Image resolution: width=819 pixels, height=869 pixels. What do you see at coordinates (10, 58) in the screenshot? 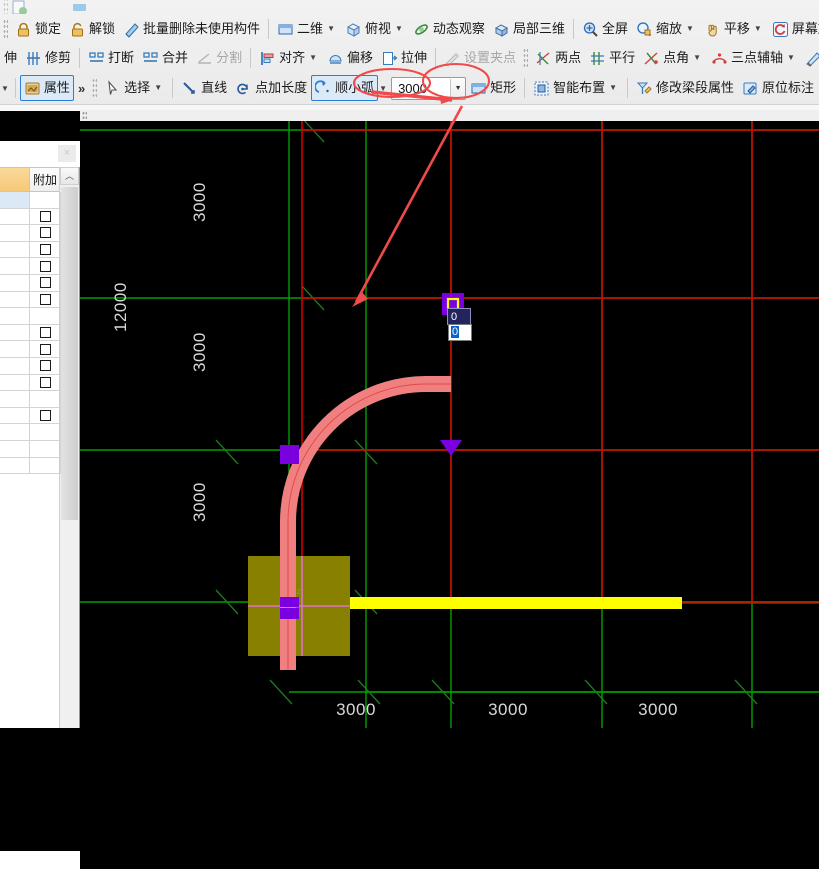
I see `extend-button: 伸` at bounding box center [10, 58].